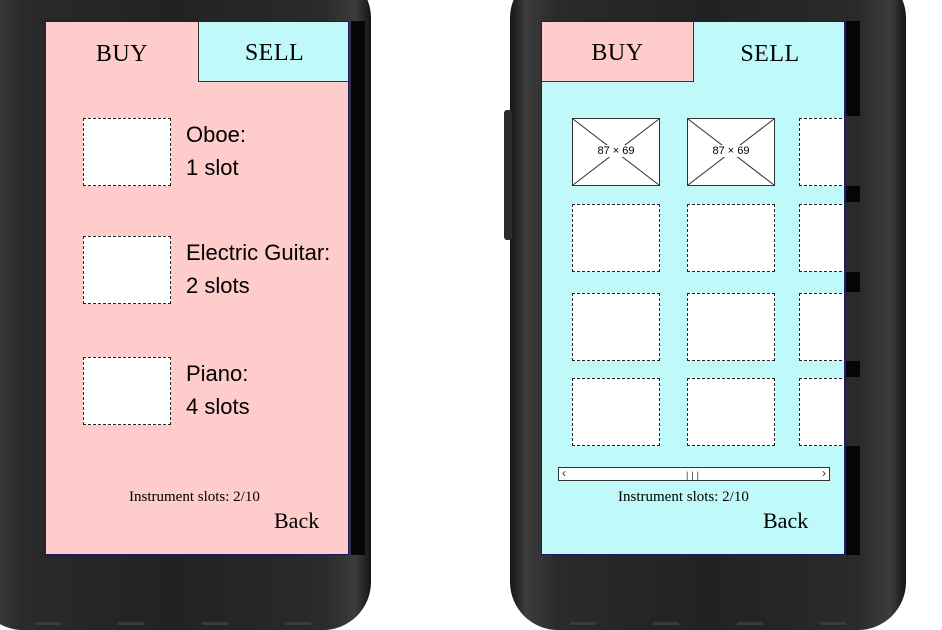 The image size is (942, 630). Describe the element at coordinates (218, 285) in the screenshot. I see `item-slots: 2 slots` at that location.